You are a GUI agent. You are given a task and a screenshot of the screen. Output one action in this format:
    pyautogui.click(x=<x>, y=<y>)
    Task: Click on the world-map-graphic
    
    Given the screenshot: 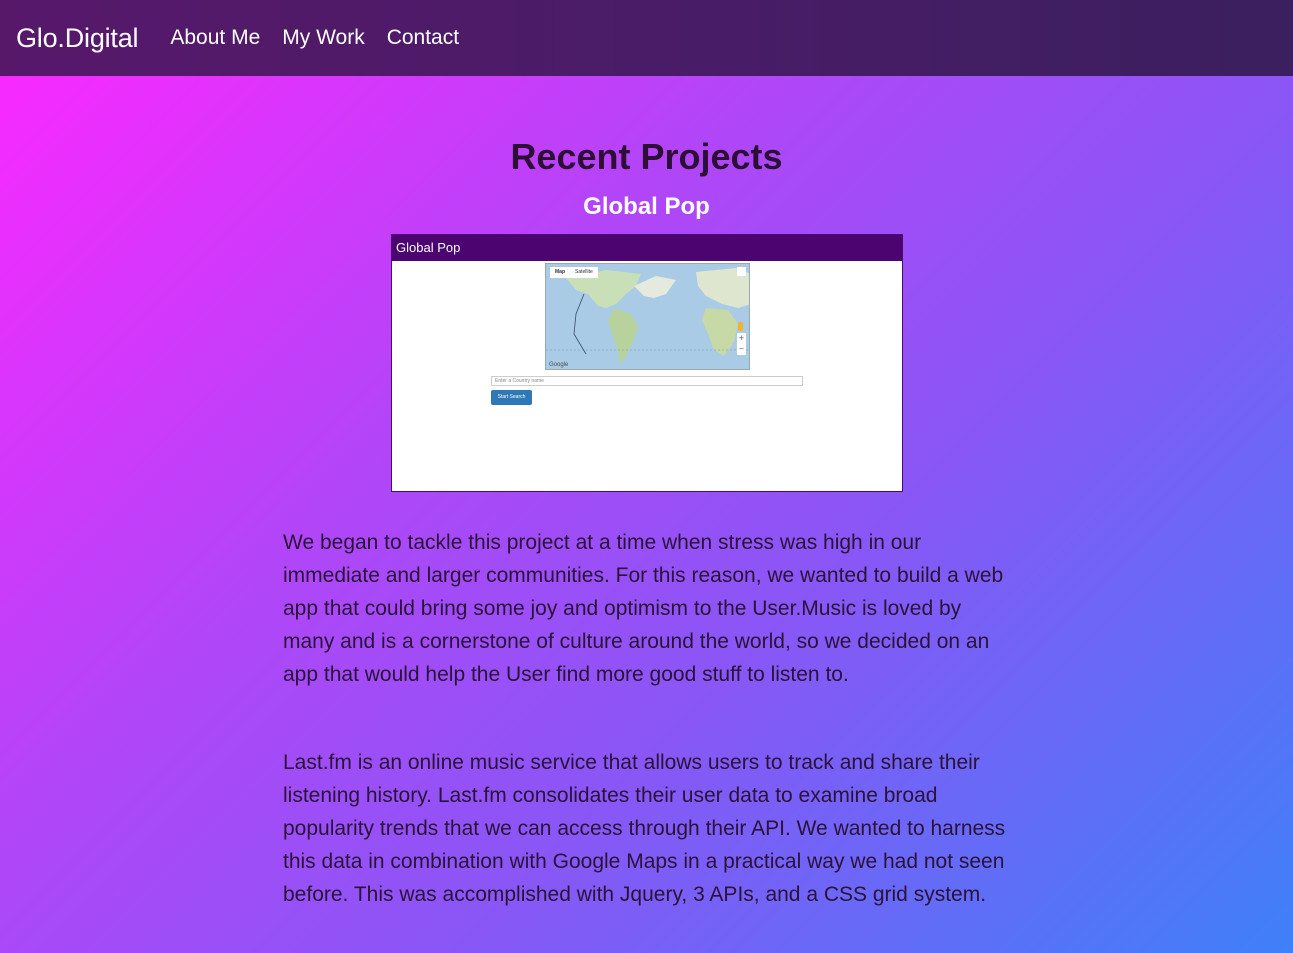 What is the action you would take?
    pyautogui.click(x=647, y=316)
    